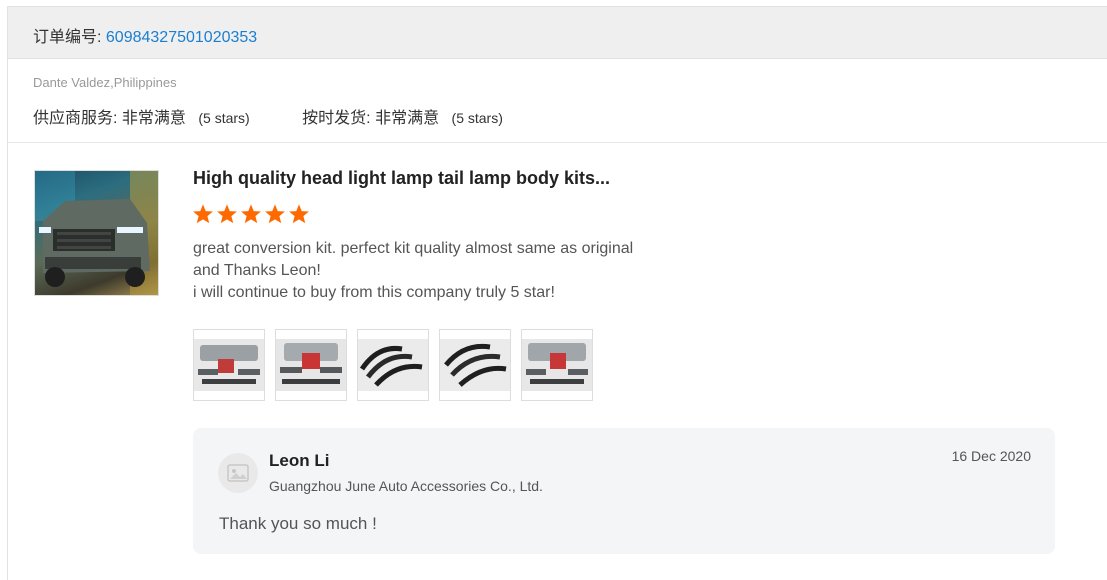  I want to click on section-divider, so click(557, 142).